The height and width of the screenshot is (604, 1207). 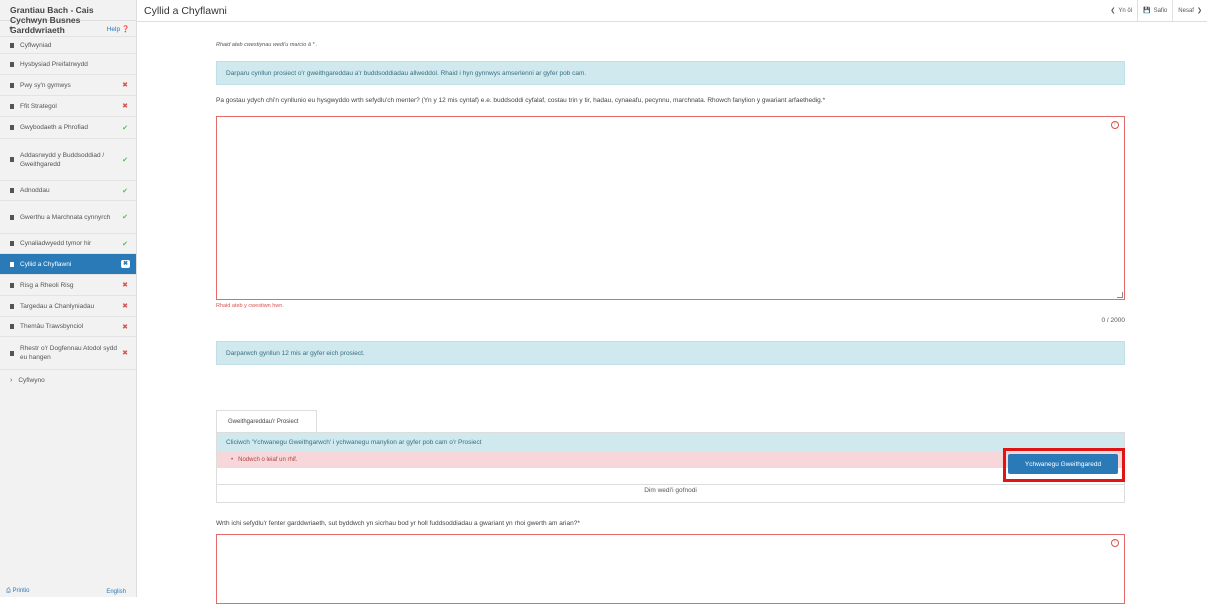 I want to click on help-link: Help ❓, so click(x=118, y=29).